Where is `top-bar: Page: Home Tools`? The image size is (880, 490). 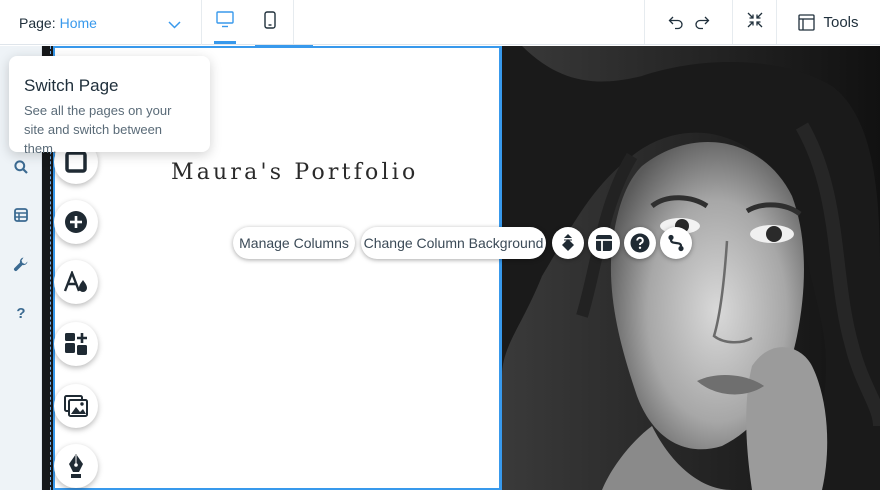 top-bar: Page: Home Tools is located at coordinates (440, 22).